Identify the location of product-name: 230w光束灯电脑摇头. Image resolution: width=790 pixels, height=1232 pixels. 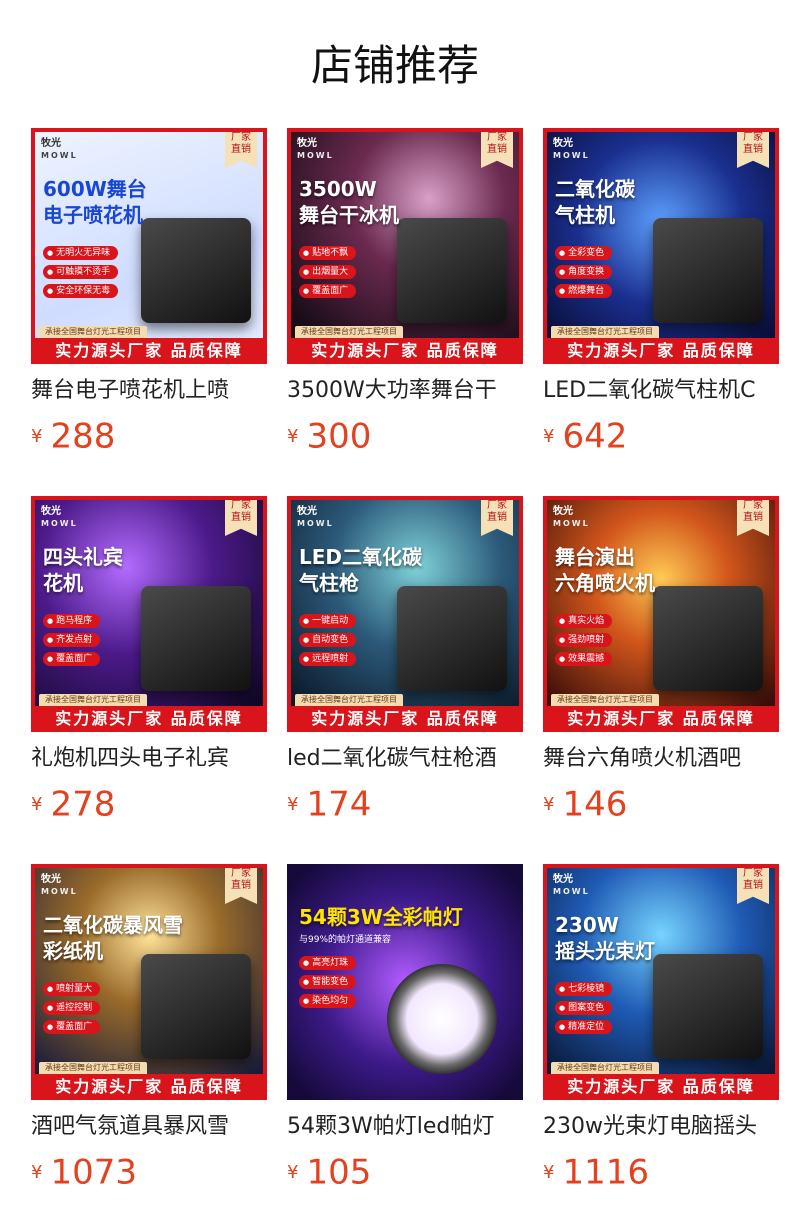
(661, 1127).